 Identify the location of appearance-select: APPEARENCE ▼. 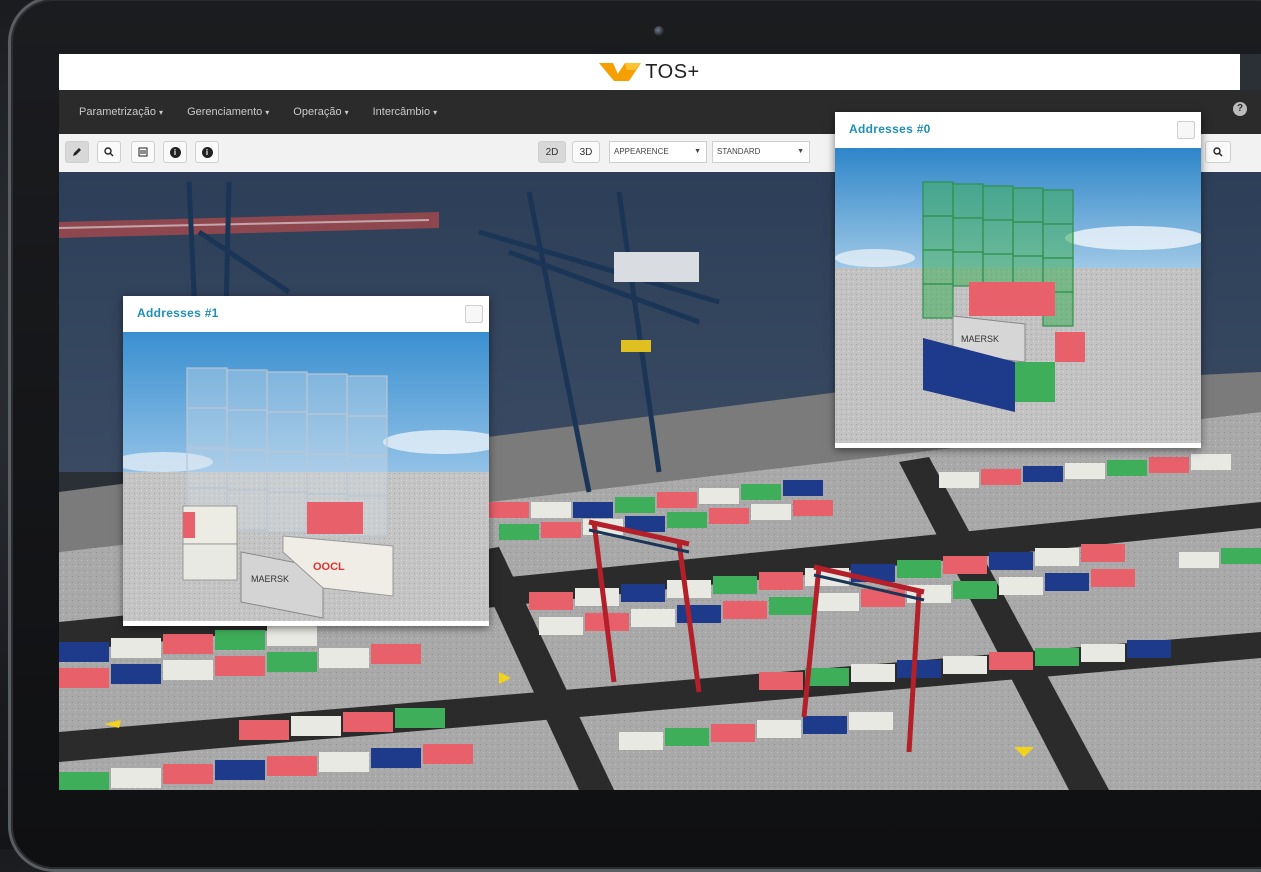
(658, 152).